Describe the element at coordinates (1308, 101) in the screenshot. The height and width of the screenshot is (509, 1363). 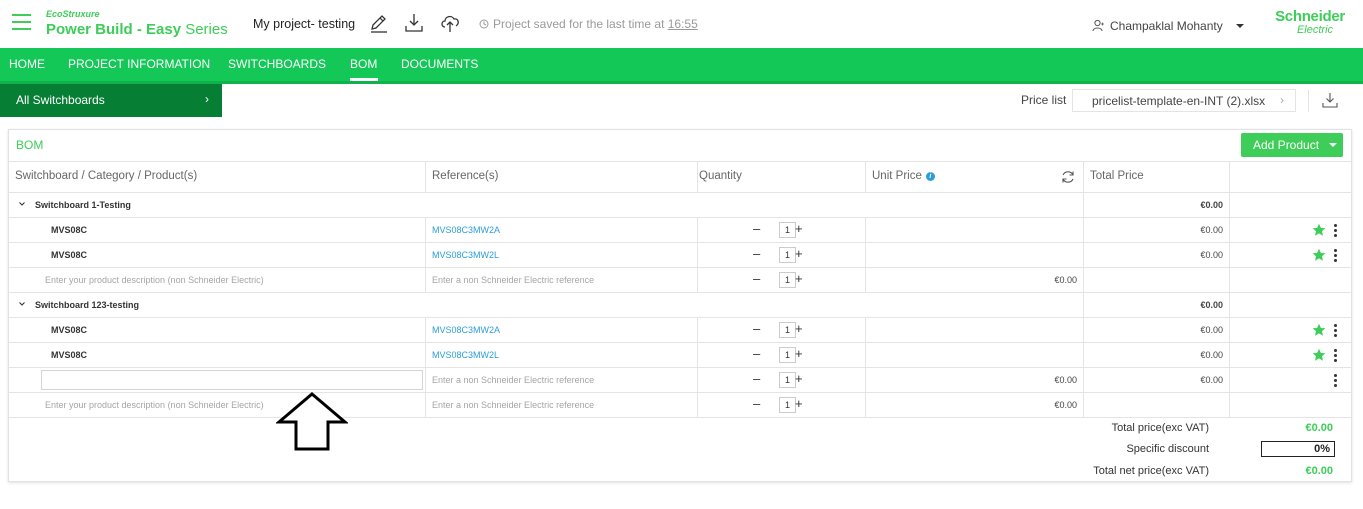
I see `divider` at that location.